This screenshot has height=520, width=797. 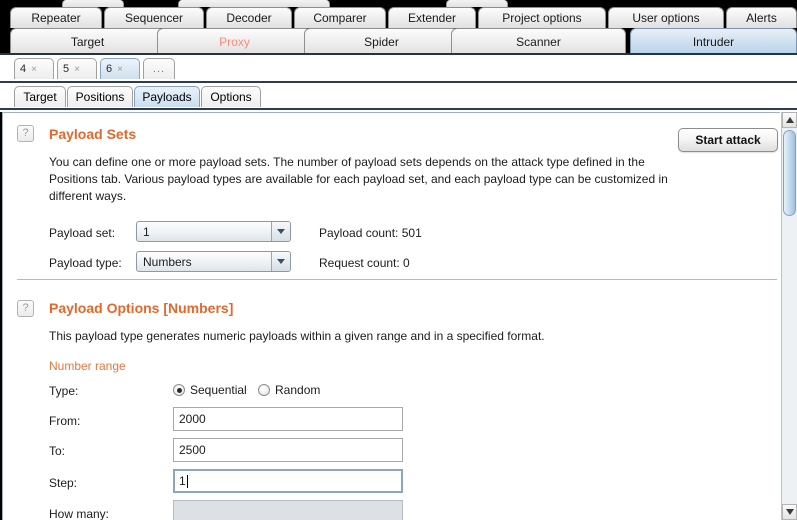 I want to click on suite-tab-label: Repeater, so click(x=56, y=18).